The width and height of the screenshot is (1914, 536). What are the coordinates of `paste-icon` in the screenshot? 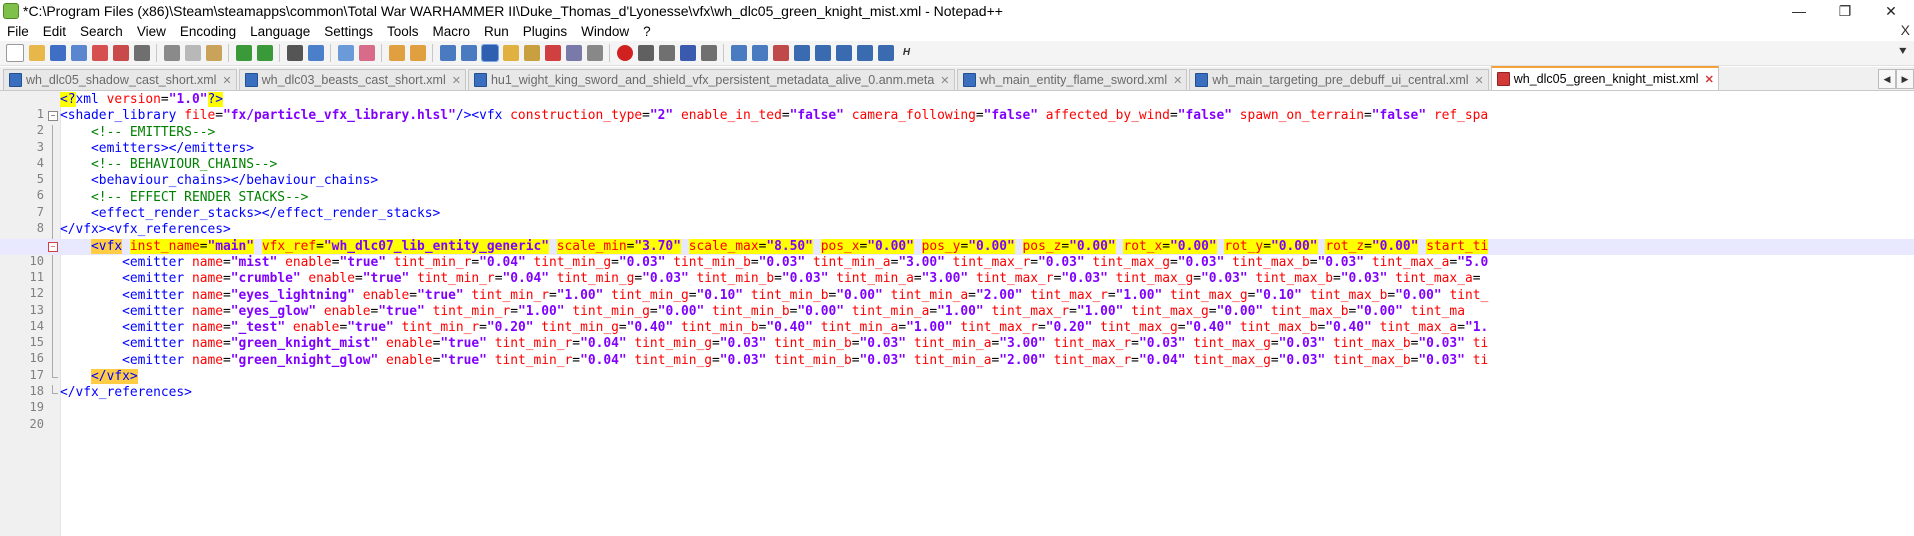 It's located at (213, 53).